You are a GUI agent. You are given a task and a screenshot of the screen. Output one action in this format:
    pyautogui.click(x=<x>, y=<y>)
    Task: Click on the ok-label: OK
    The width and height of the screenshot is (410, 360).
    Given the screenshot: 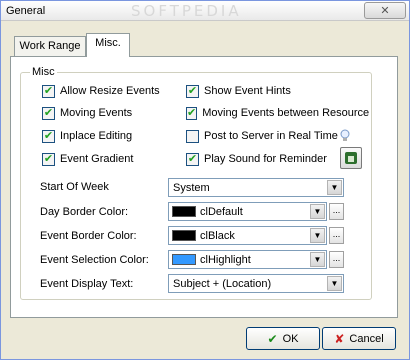 What is the action you would take?
    pyautogui.click(x=290, y=338)
    